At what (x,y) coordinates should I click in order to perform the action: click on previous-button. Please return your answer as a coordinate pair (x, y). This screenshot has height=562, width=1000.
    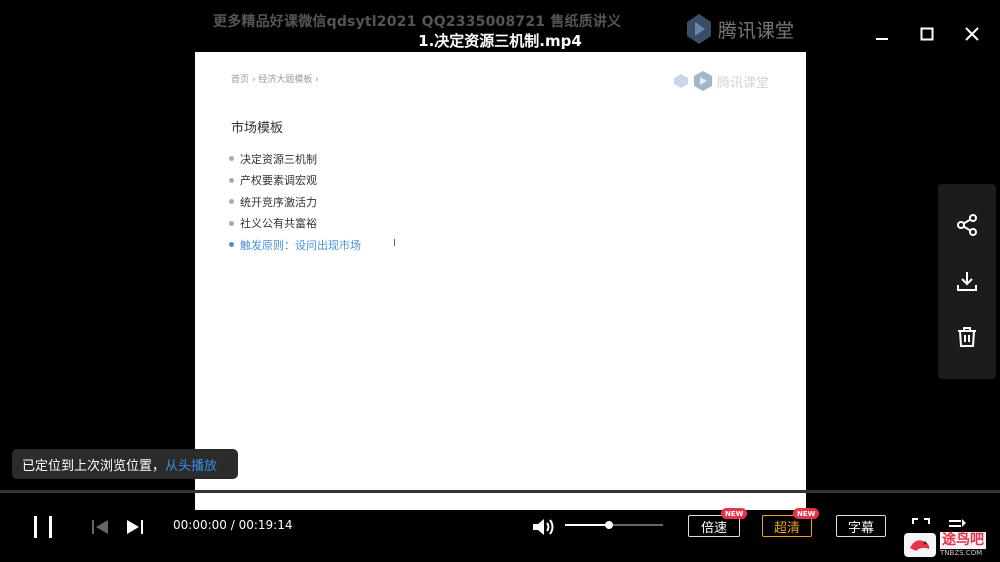
    Looking at the image, I should click on (100, 527).